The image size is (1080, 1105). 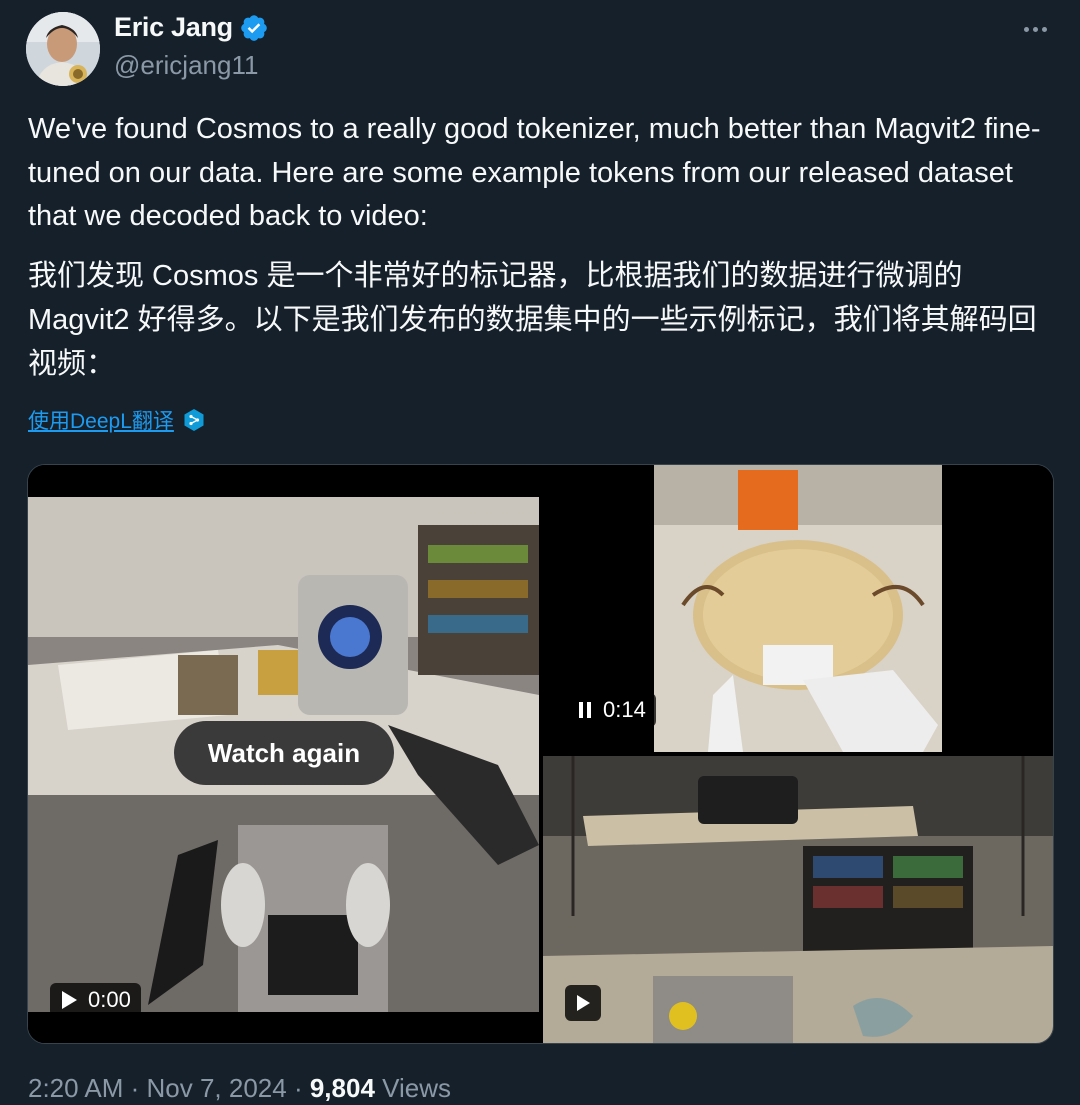 What do you see at coordinates (342, 1088) in the screenshot?
I see `views-count: 9,804` at bounding box center [342, 1088].